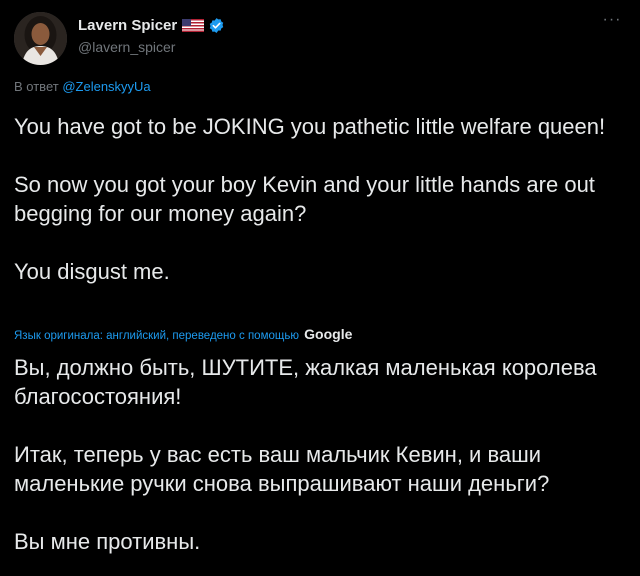 The width and height of the screenshot is (640, 576). I want to click on us-flag-icon, so click(193, 25).